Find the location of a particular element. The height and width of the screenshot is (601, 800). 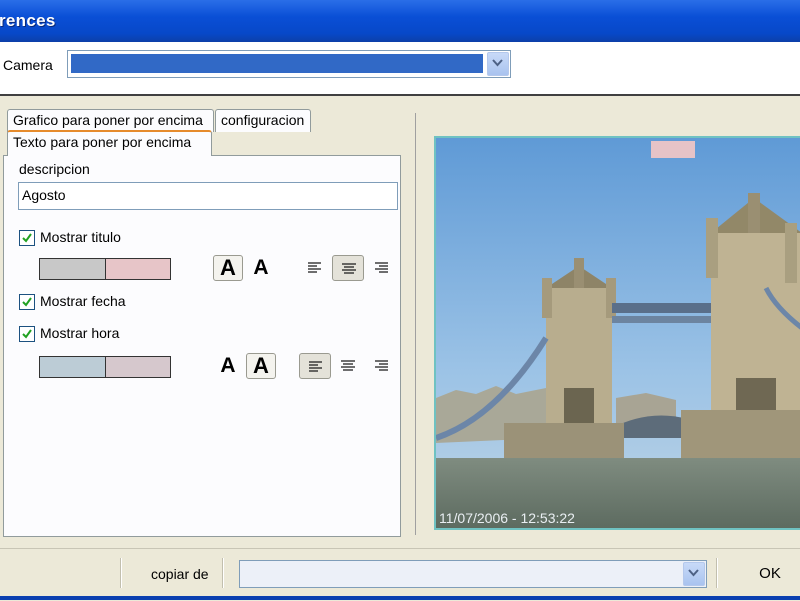

title-bg-color is located at coordinates (73, 269).